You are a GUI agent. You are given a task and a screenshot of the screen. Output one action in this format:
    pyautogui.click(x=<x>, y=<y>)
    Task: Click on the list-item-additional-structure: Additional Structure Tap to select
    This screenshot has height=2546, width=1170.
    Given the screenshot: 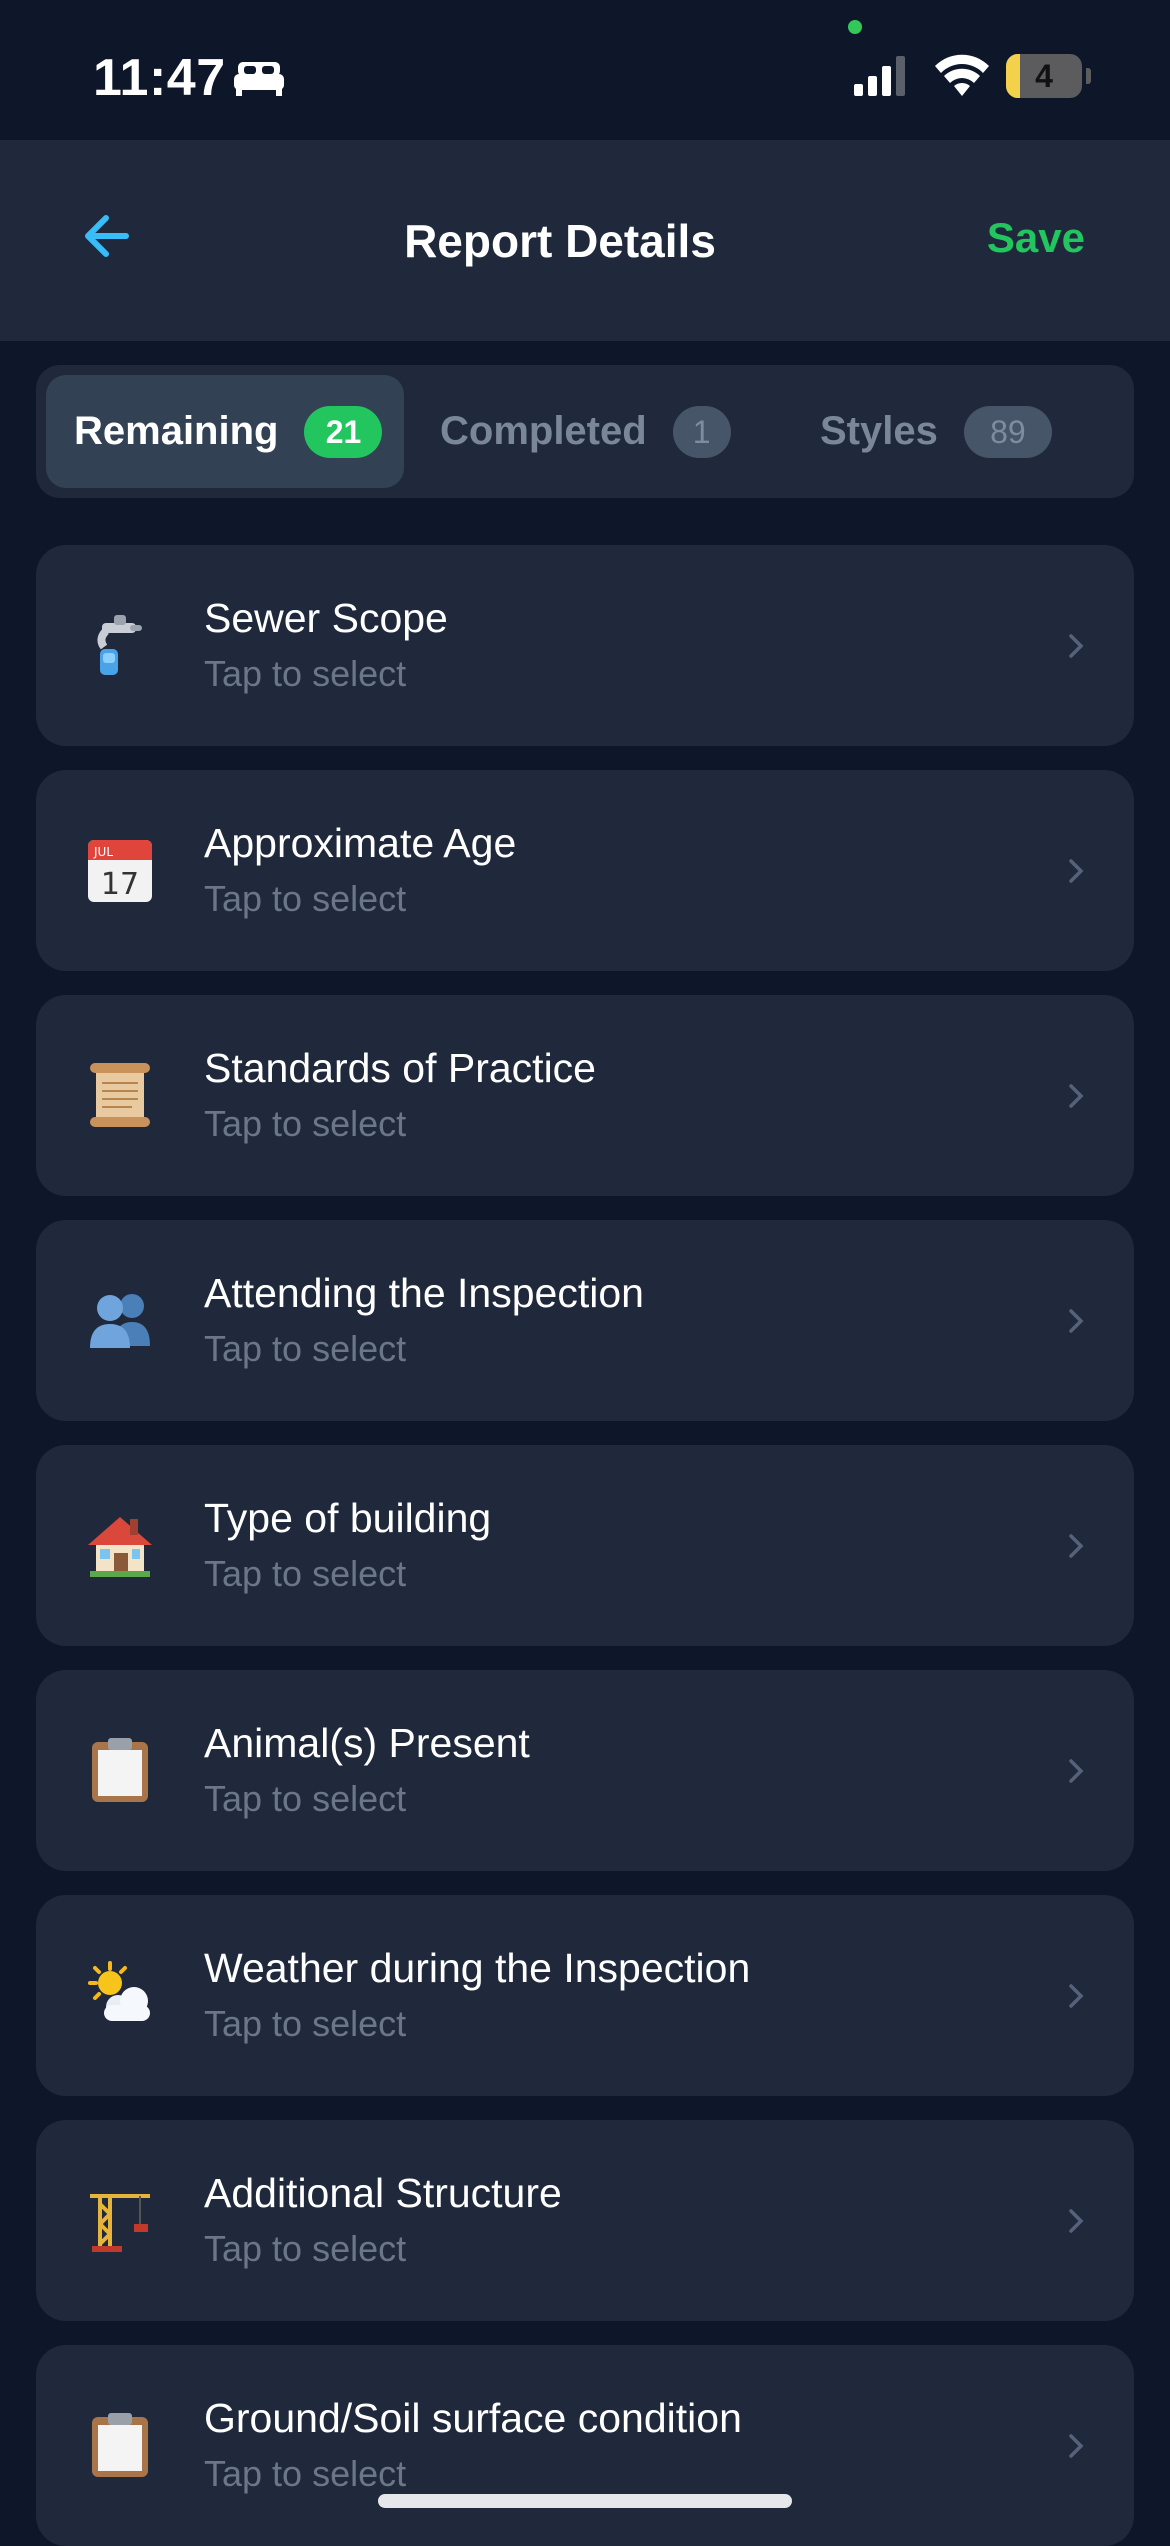 What is the action you would take?
    pyautogui.click(x=585, y=2220)
    